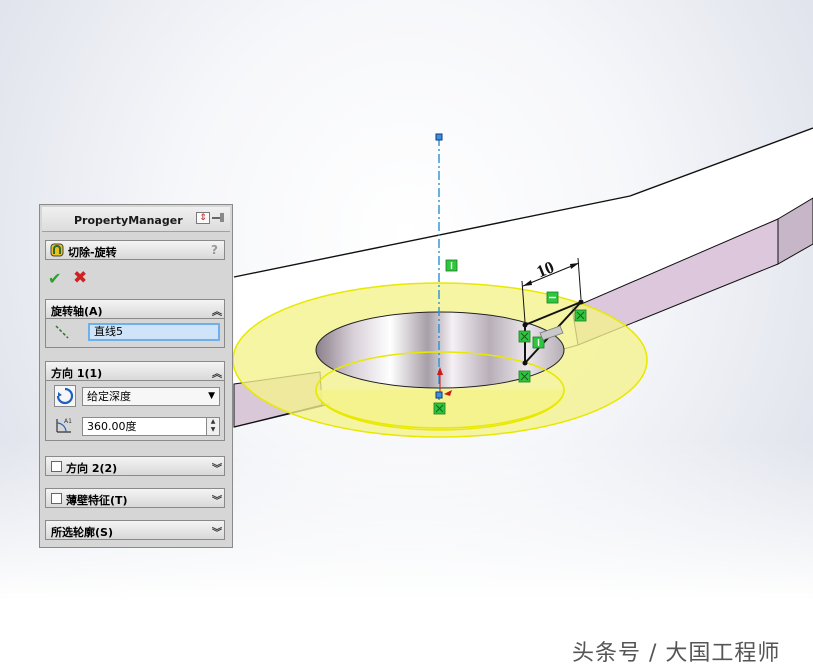  I want to click on direction1-section-header: 方向 1(1) ︽, so click(135, 371).